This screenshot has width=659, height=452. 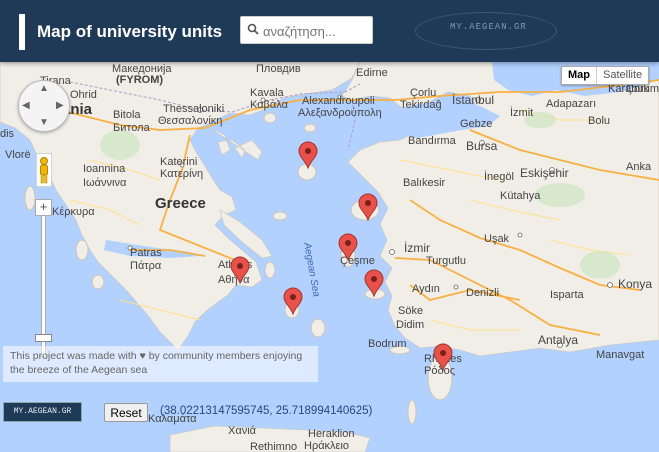 What do you see at coordinates (43, 338) in the screenshot?
I see `zoom-slider-handle` at bounding box center [43, 338].